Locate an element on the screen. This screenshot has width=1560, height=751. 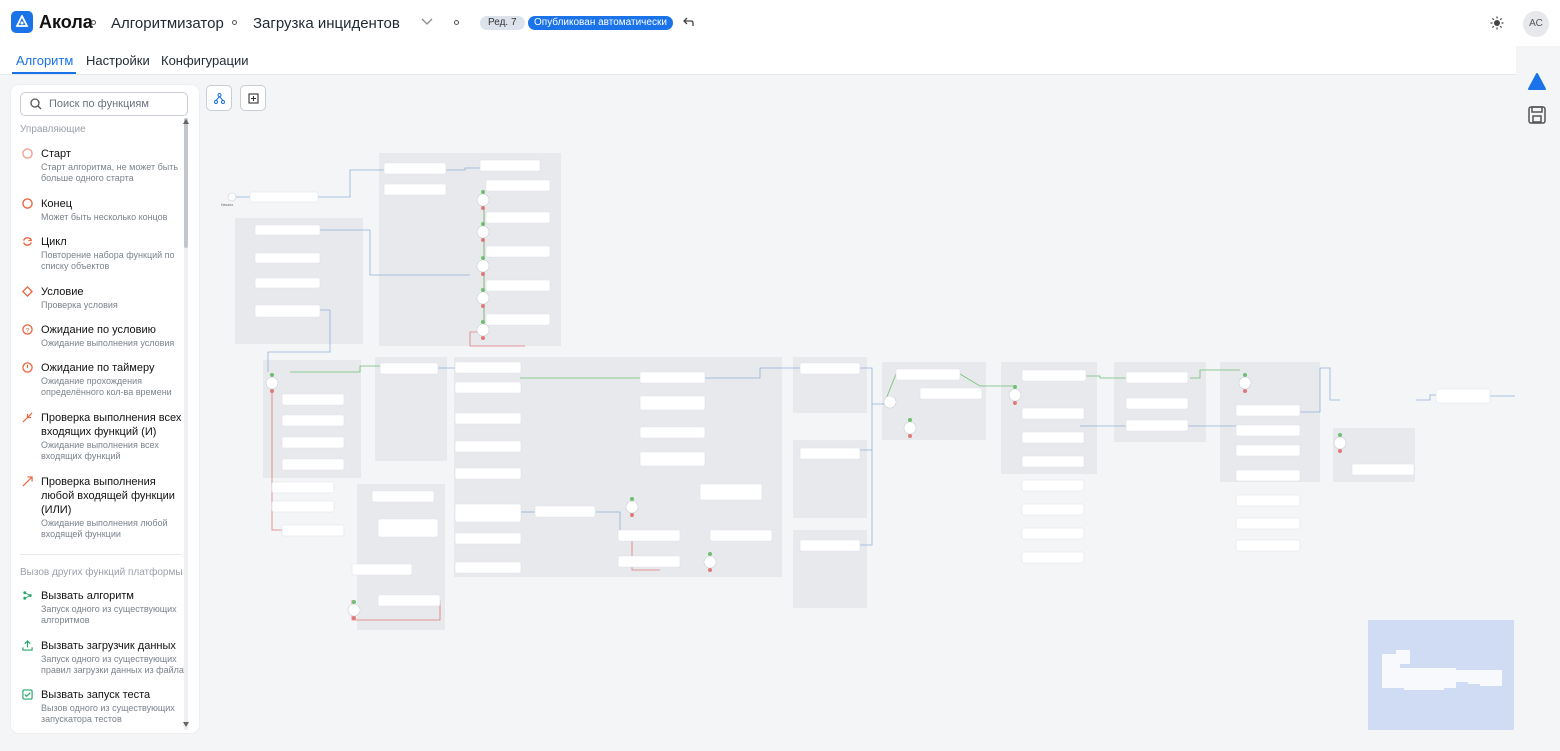
canvas-minimap is located at coordinates (1441, 675).